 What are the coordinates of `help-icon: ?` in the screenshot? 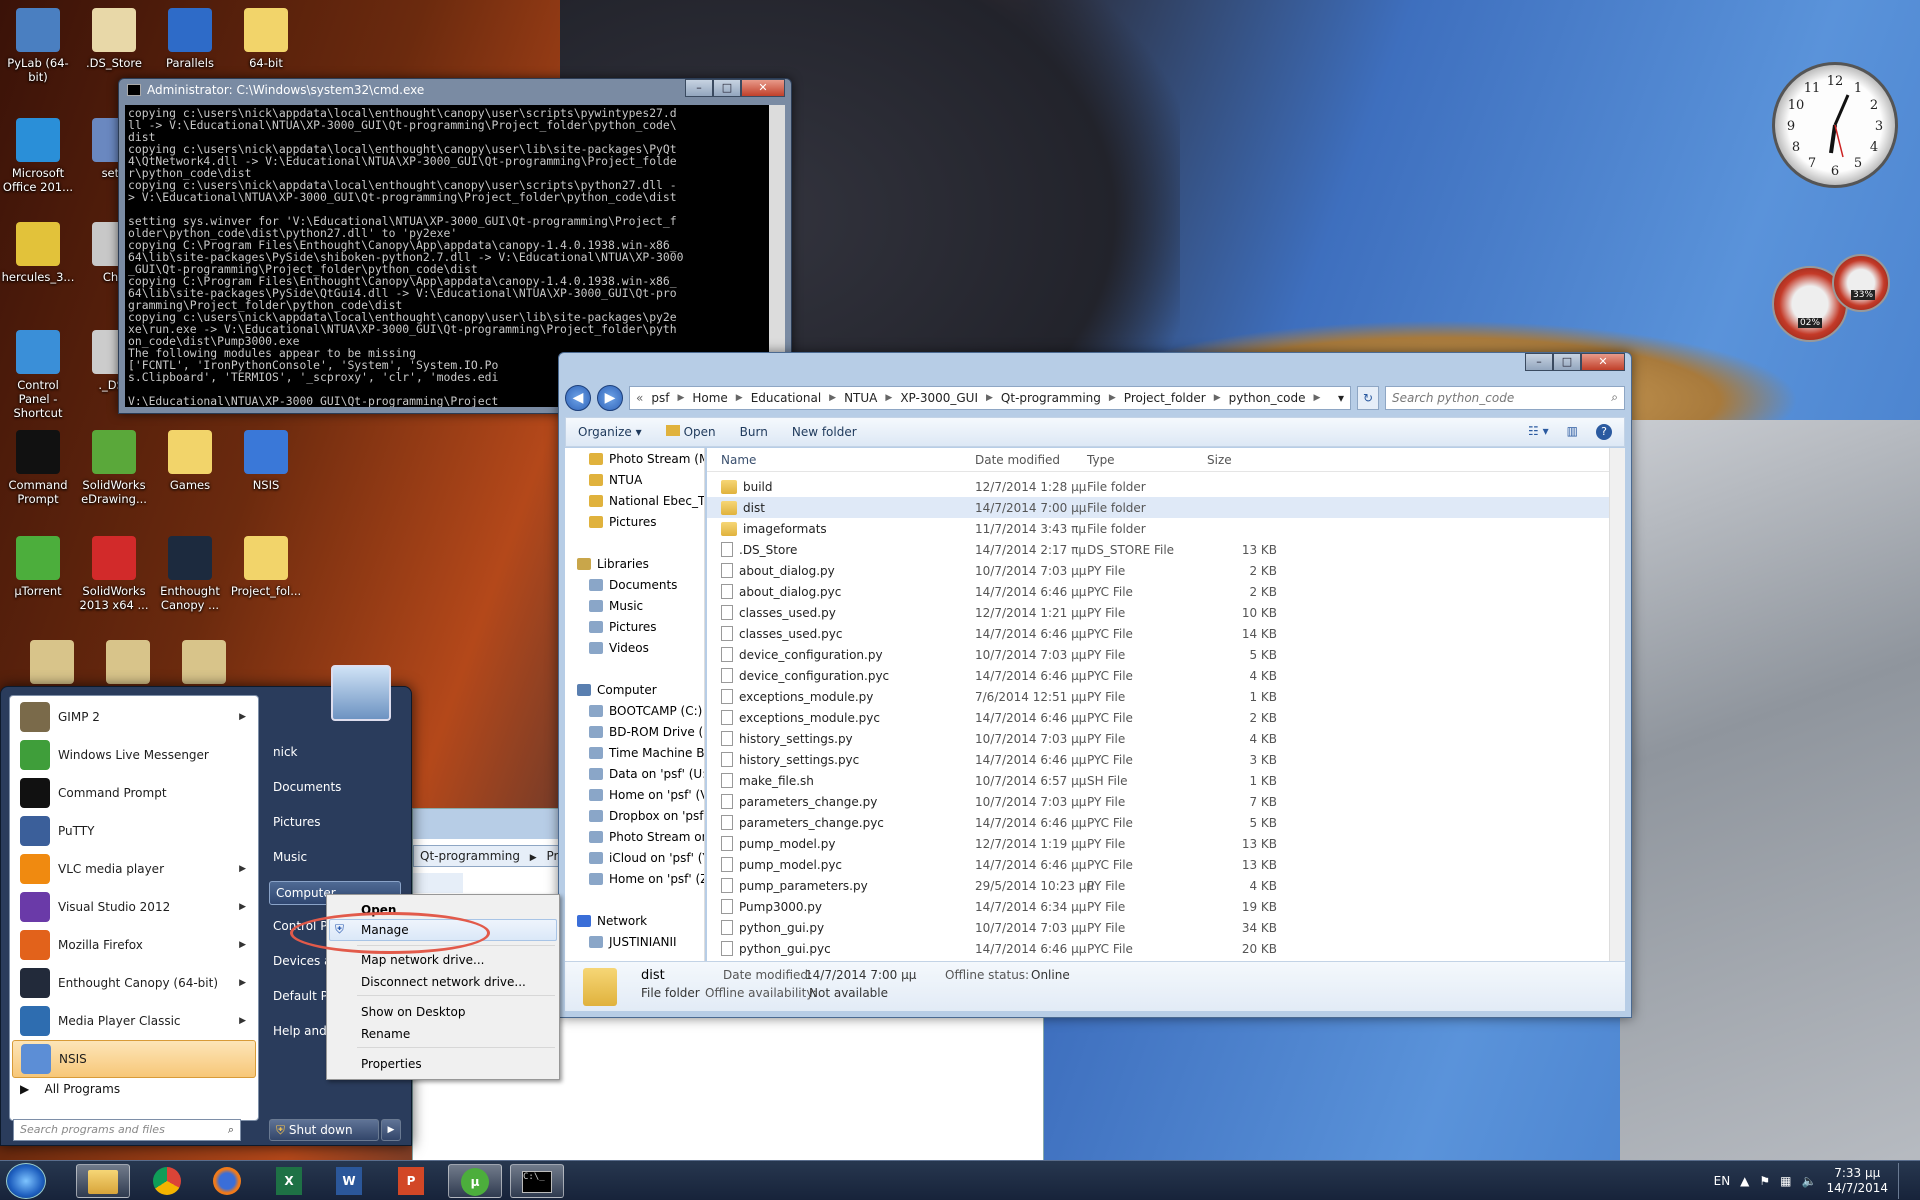 It's located at (1604, 432).